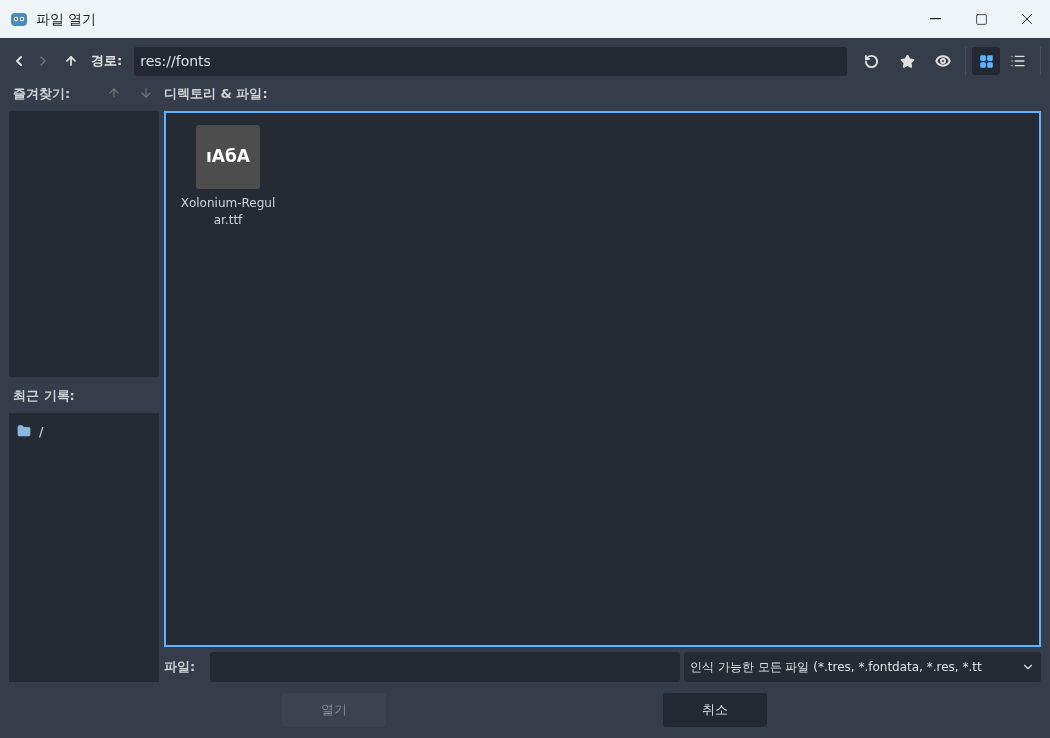 This screenshot has height=738, width=1050. I want to click on file-name-field, so click(445, 667).